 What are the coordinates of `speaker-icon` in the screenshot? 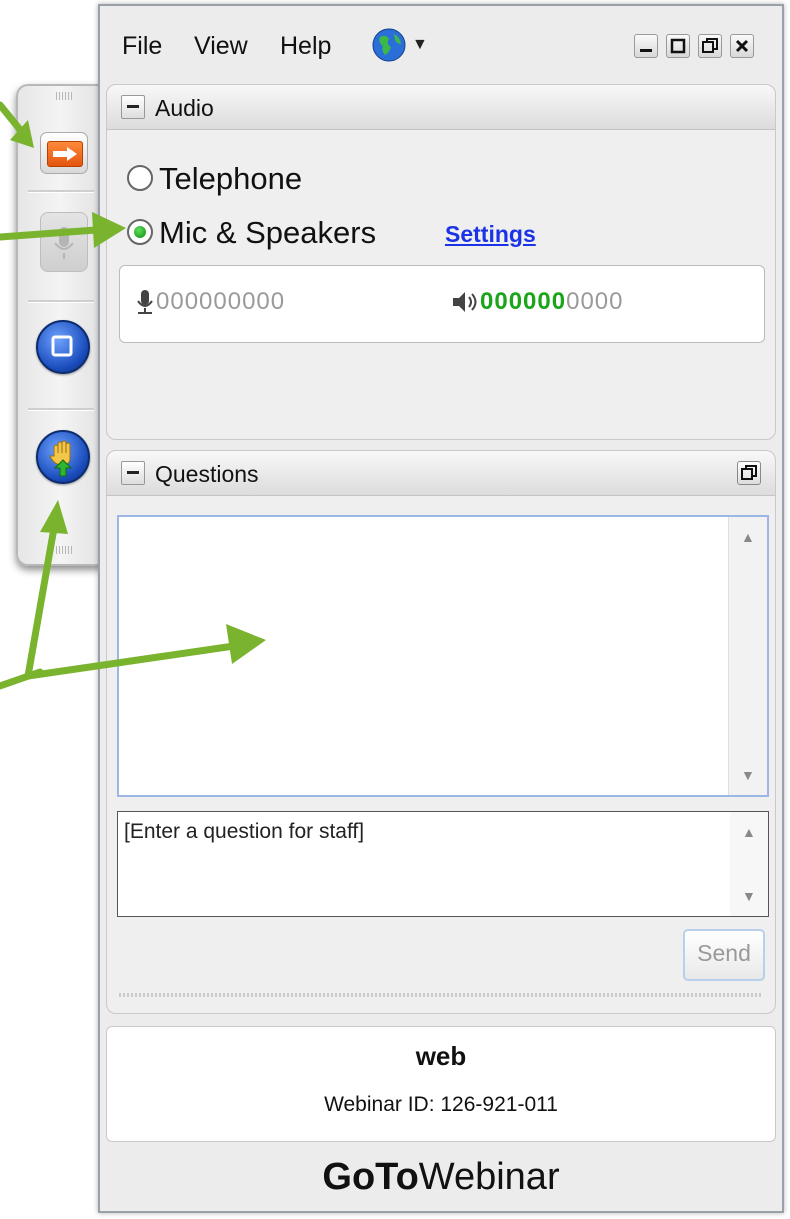 It's located at (465, 302).